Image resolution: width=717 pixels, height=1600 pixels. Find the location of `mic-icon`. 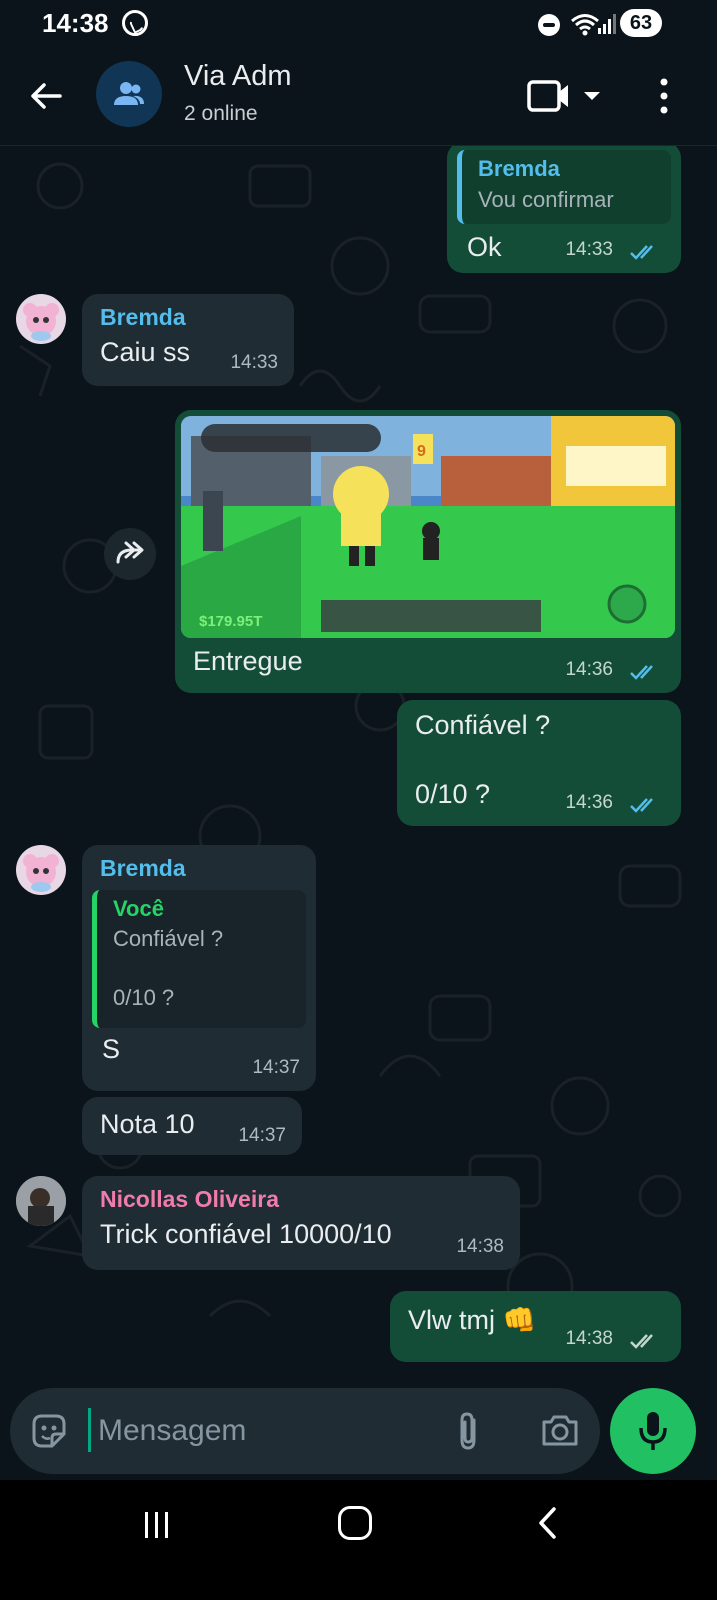

mic-icon is located at coordinates (653, 1431).